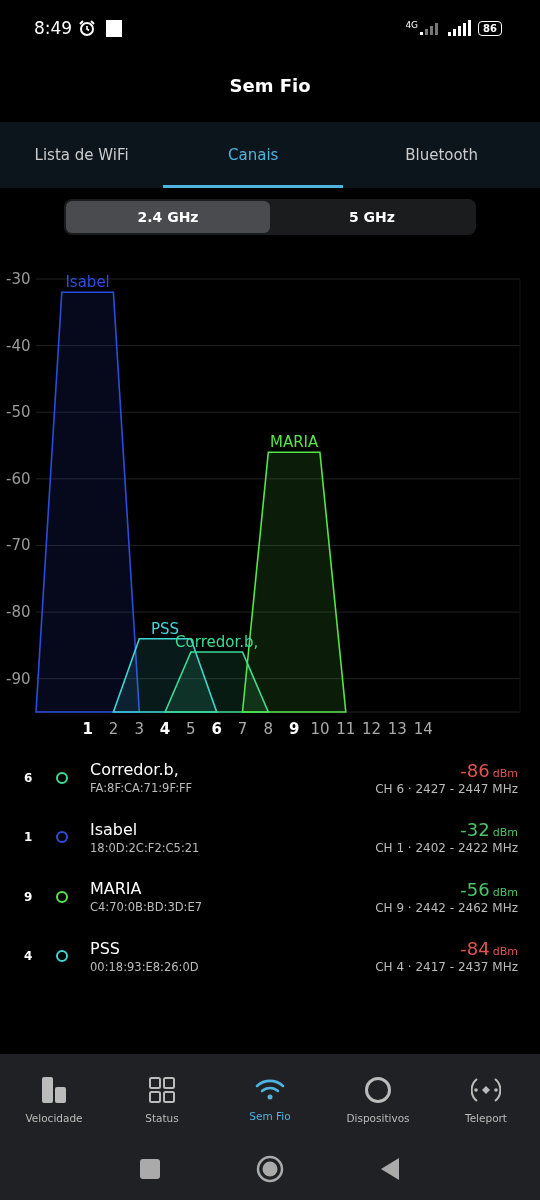  I want to click on nav-item: Teleport, so click(486, 1098).